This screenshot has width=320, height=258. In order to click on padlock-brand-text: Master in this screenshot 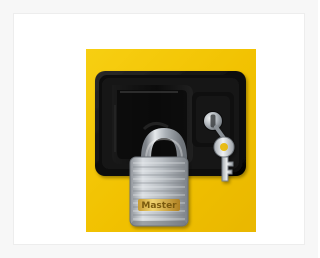, I will do `click(159, 206)`.